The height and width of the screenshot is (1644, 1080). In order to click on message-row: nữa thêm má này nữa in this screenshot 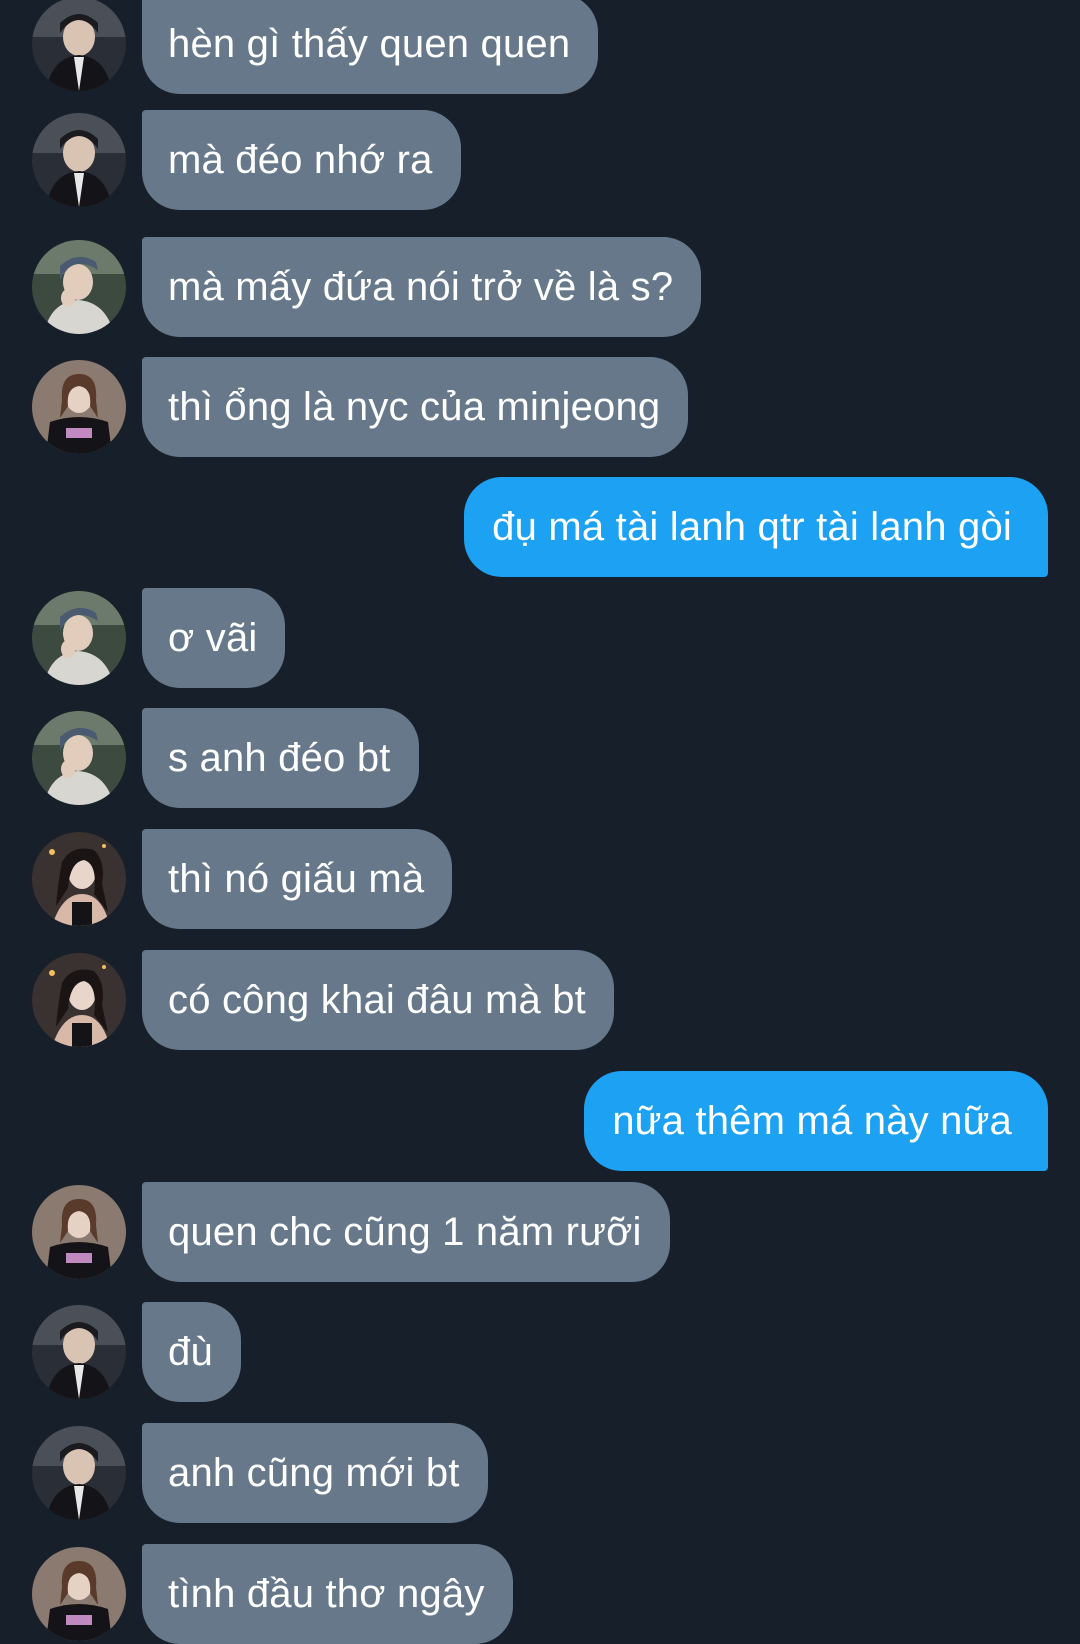, I will do `click(540, 1121)`.